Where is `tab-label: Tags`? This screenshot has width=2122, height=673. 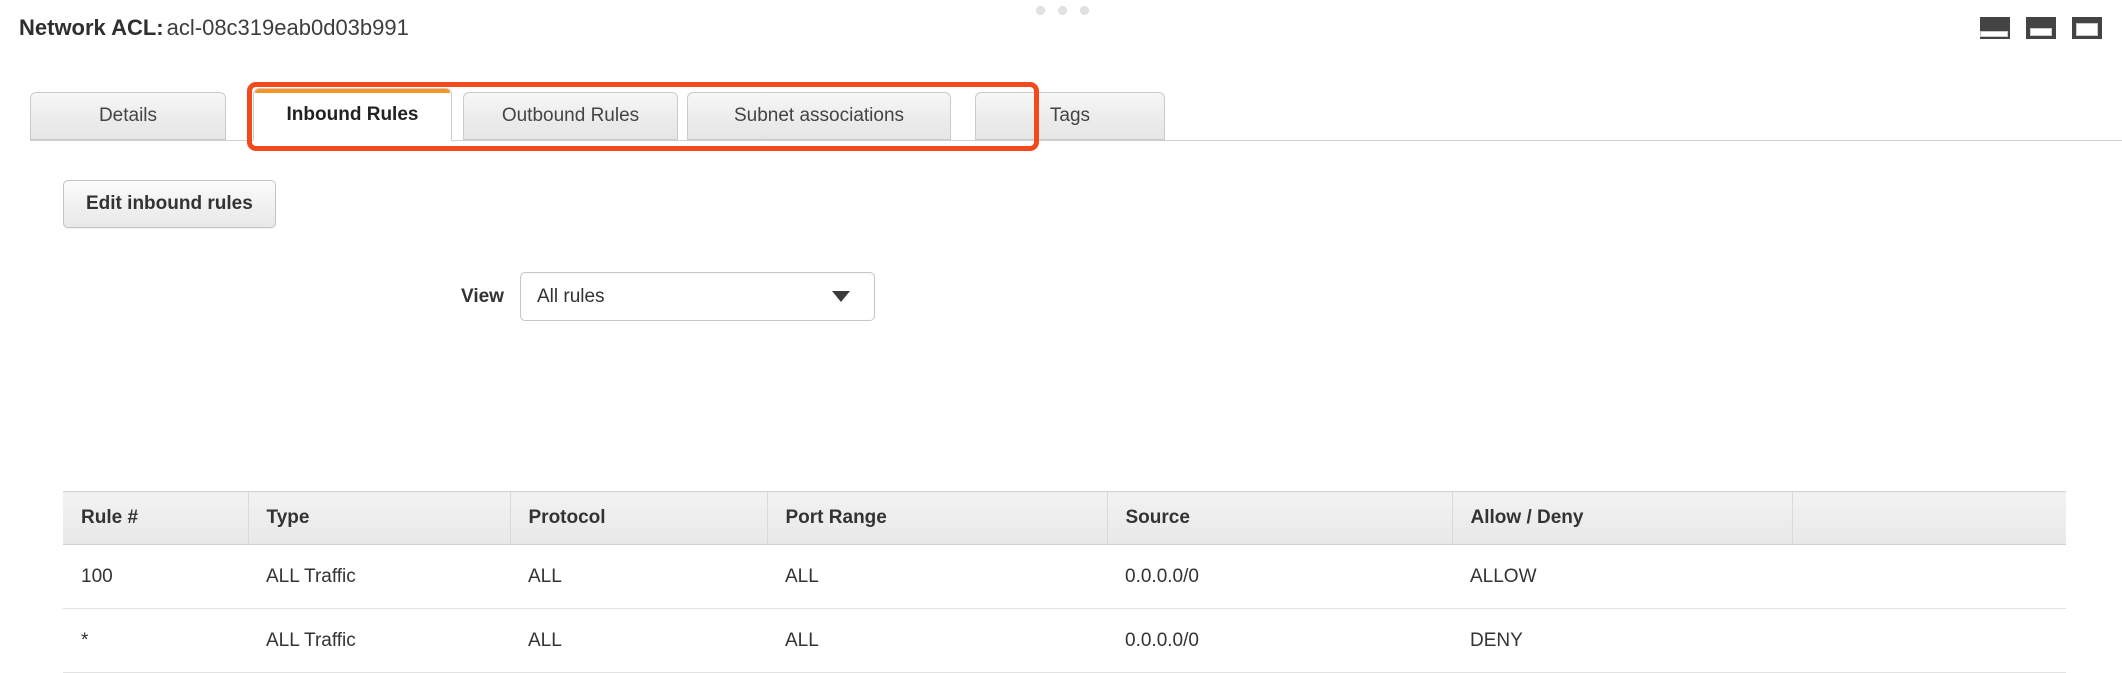
tab-label: Tags is located at coordinates (1070, 115).